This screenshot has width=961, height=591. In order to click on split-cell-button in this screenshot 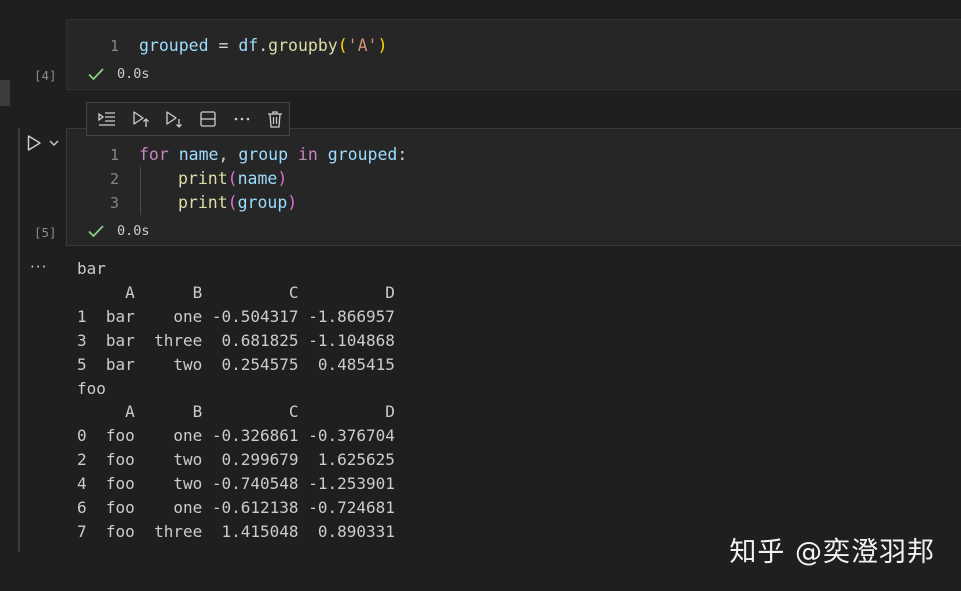, I will do `click(208, 119)`.